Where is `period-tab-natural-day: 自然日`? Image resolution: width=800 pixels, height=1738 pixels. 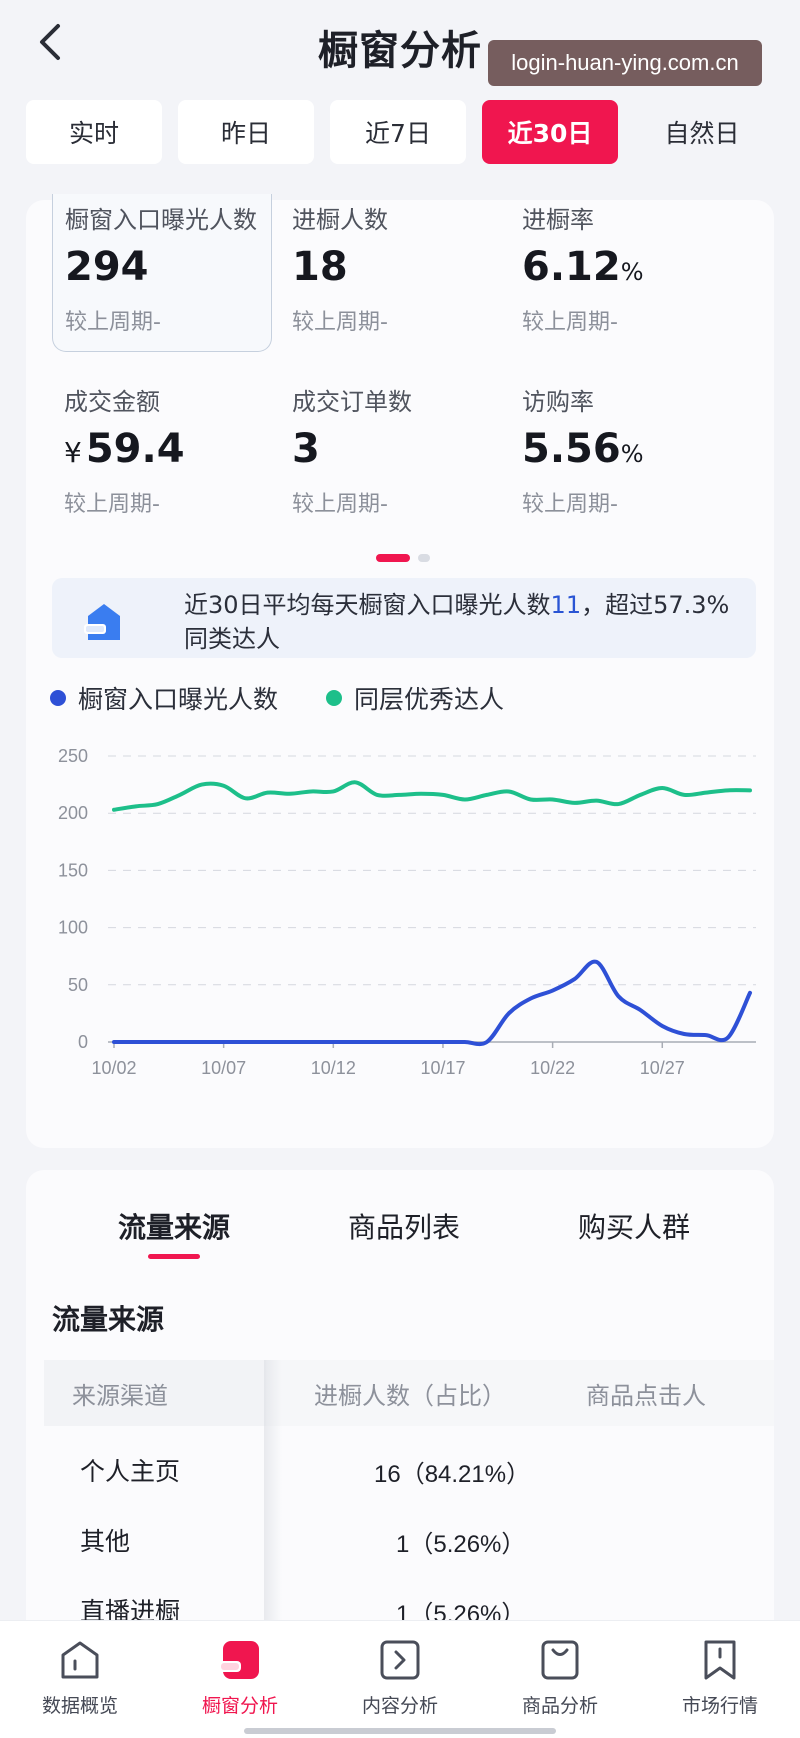 period-tab-natural-day: 自然日 is located at coordinates (702, 132).